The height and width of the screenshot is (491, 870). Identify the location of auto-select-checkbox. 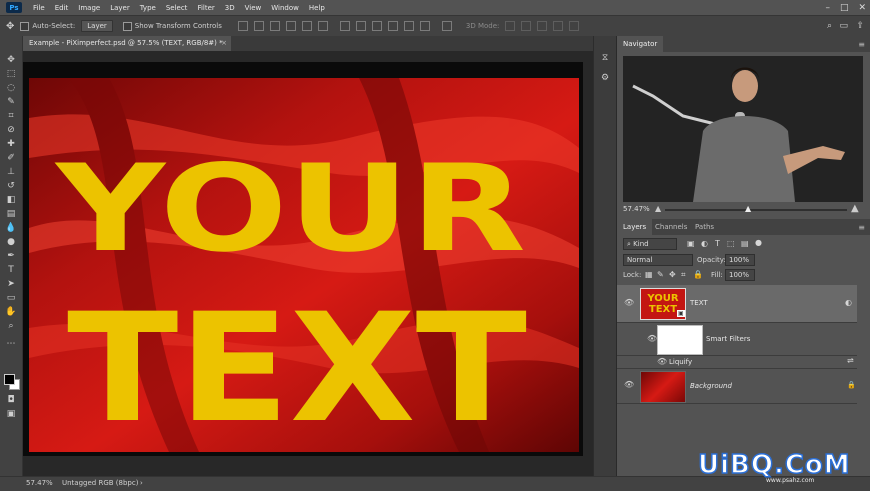
(25, 26).